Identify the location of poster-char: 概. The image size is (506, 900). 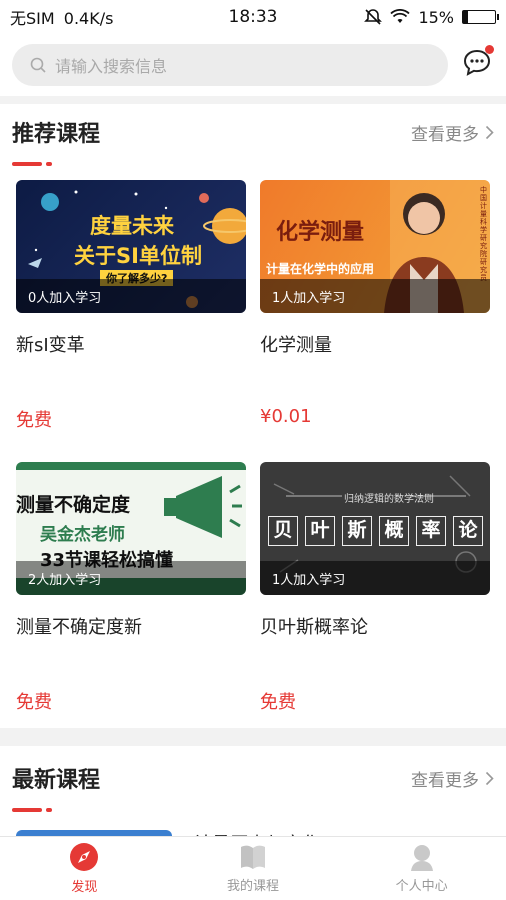
(394, 531).